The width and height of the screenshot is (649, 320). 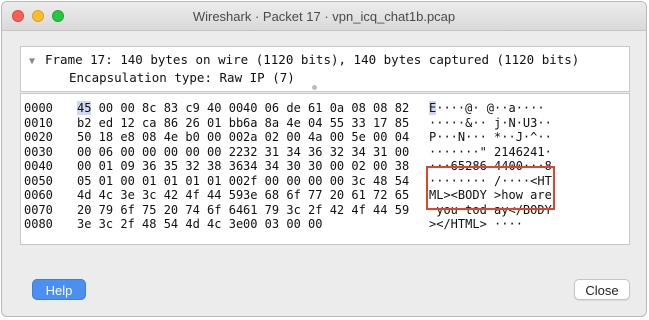 I want to click on hex-offset: 0060, so click(x=38, y=195).